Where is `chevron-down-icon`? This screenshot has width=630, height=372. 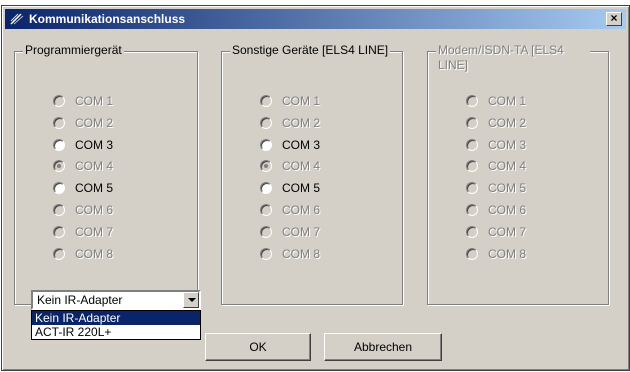 chevron-down-icon is located at coordinates (192, 300).